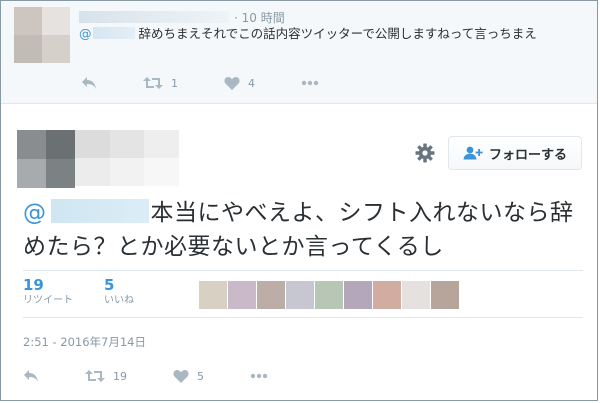  I want to click on like-stat: 5 いいね, so click(119, 292).